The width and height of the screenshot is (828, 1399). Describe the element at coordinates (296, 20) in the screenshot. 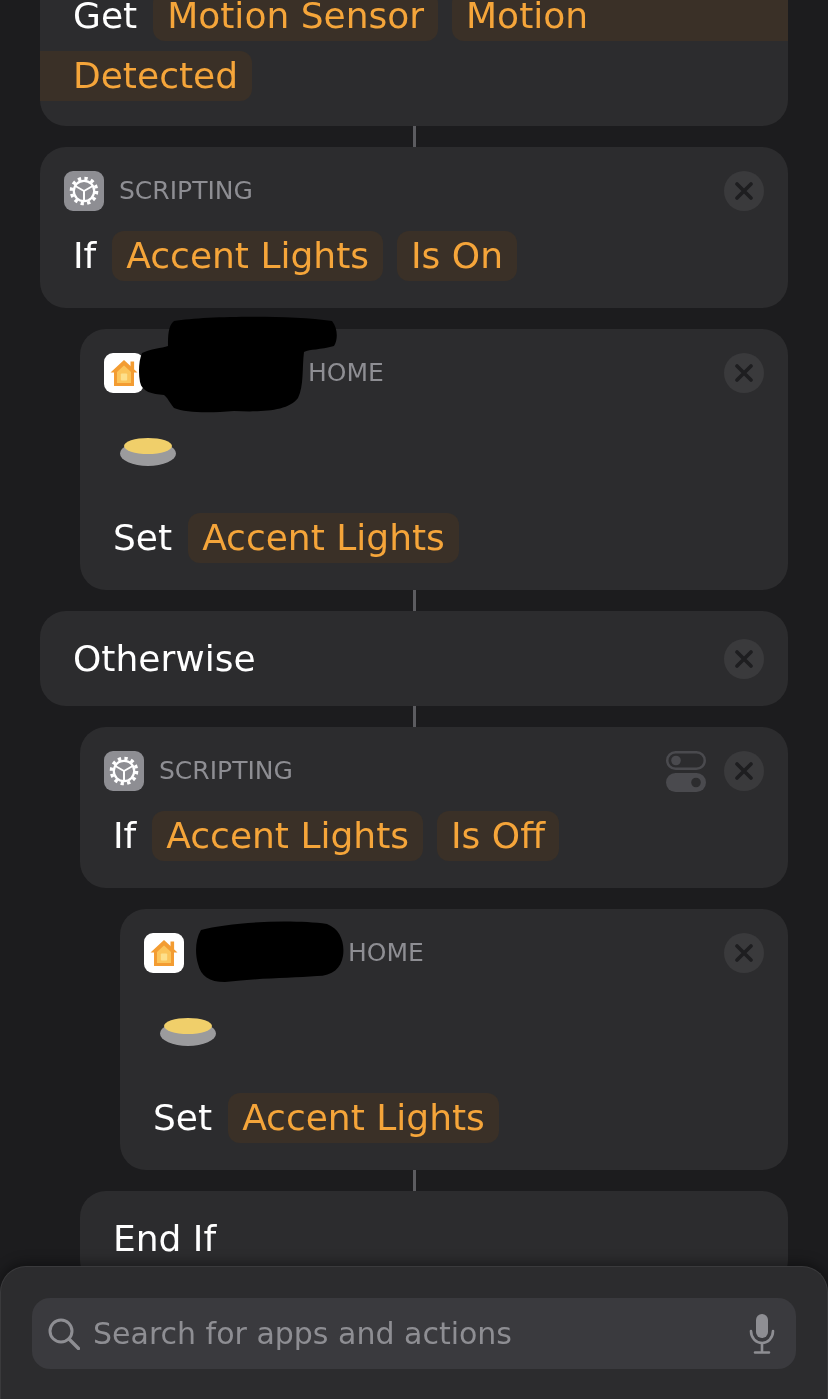

I see `parameter-token: Motion Sensor` at that location.